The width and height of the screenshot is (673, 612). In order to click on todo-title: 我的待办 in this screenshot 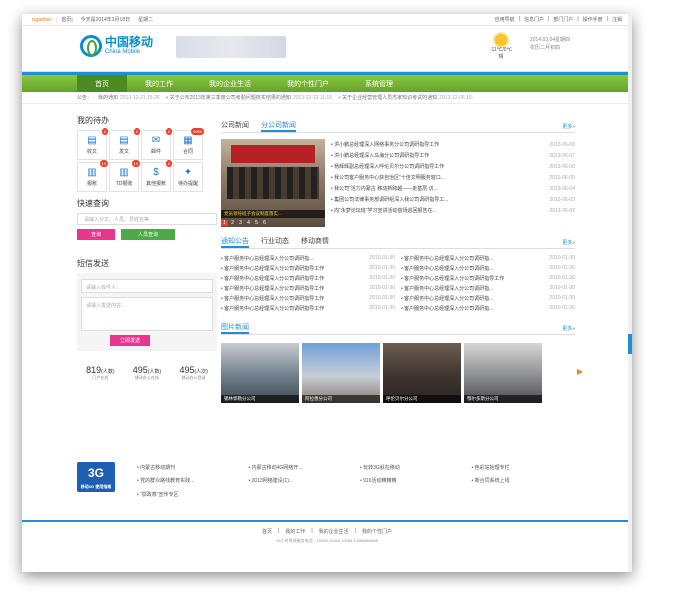, I will do `click(93, 120)`.